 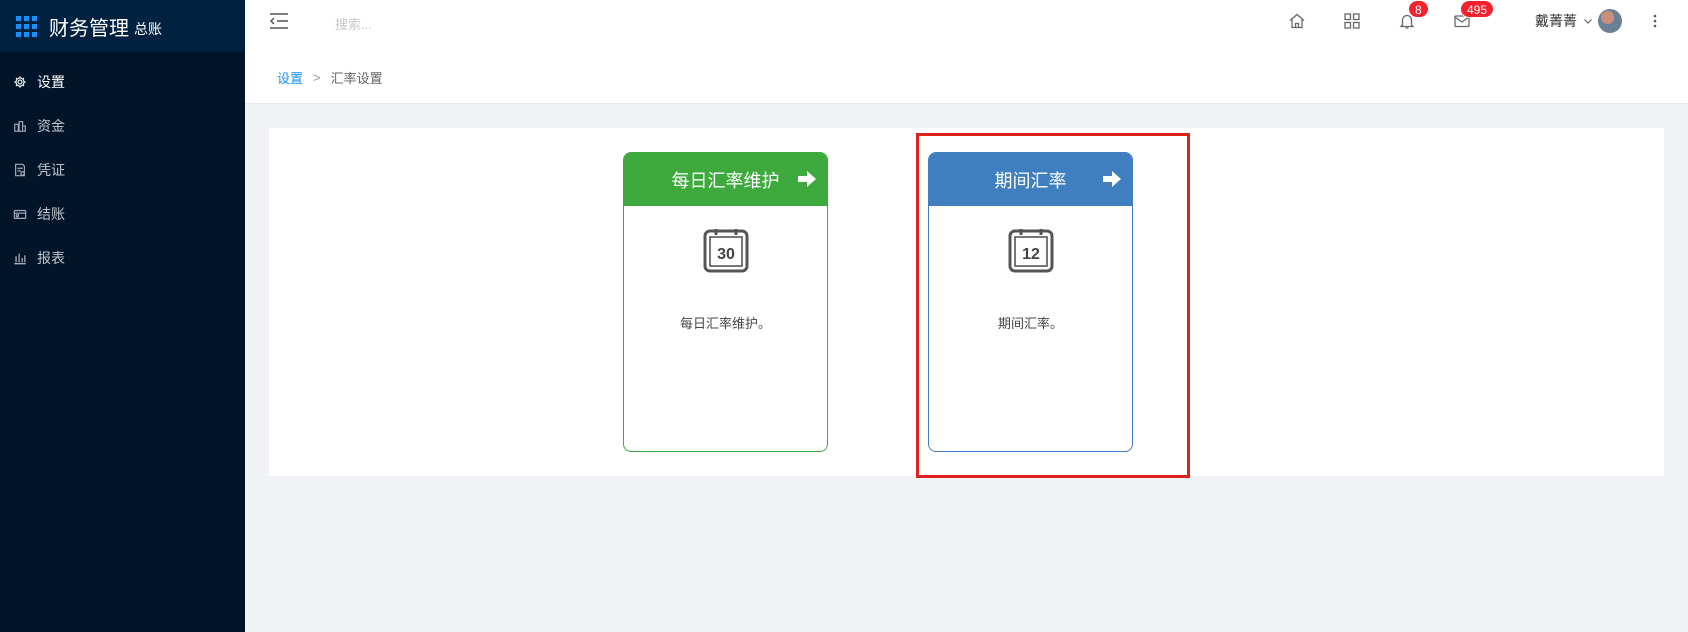 What do you see at coordinates (89, 28) in the screenshot?
I see `app-title: 财务管理` at bounding box center [89, 28].